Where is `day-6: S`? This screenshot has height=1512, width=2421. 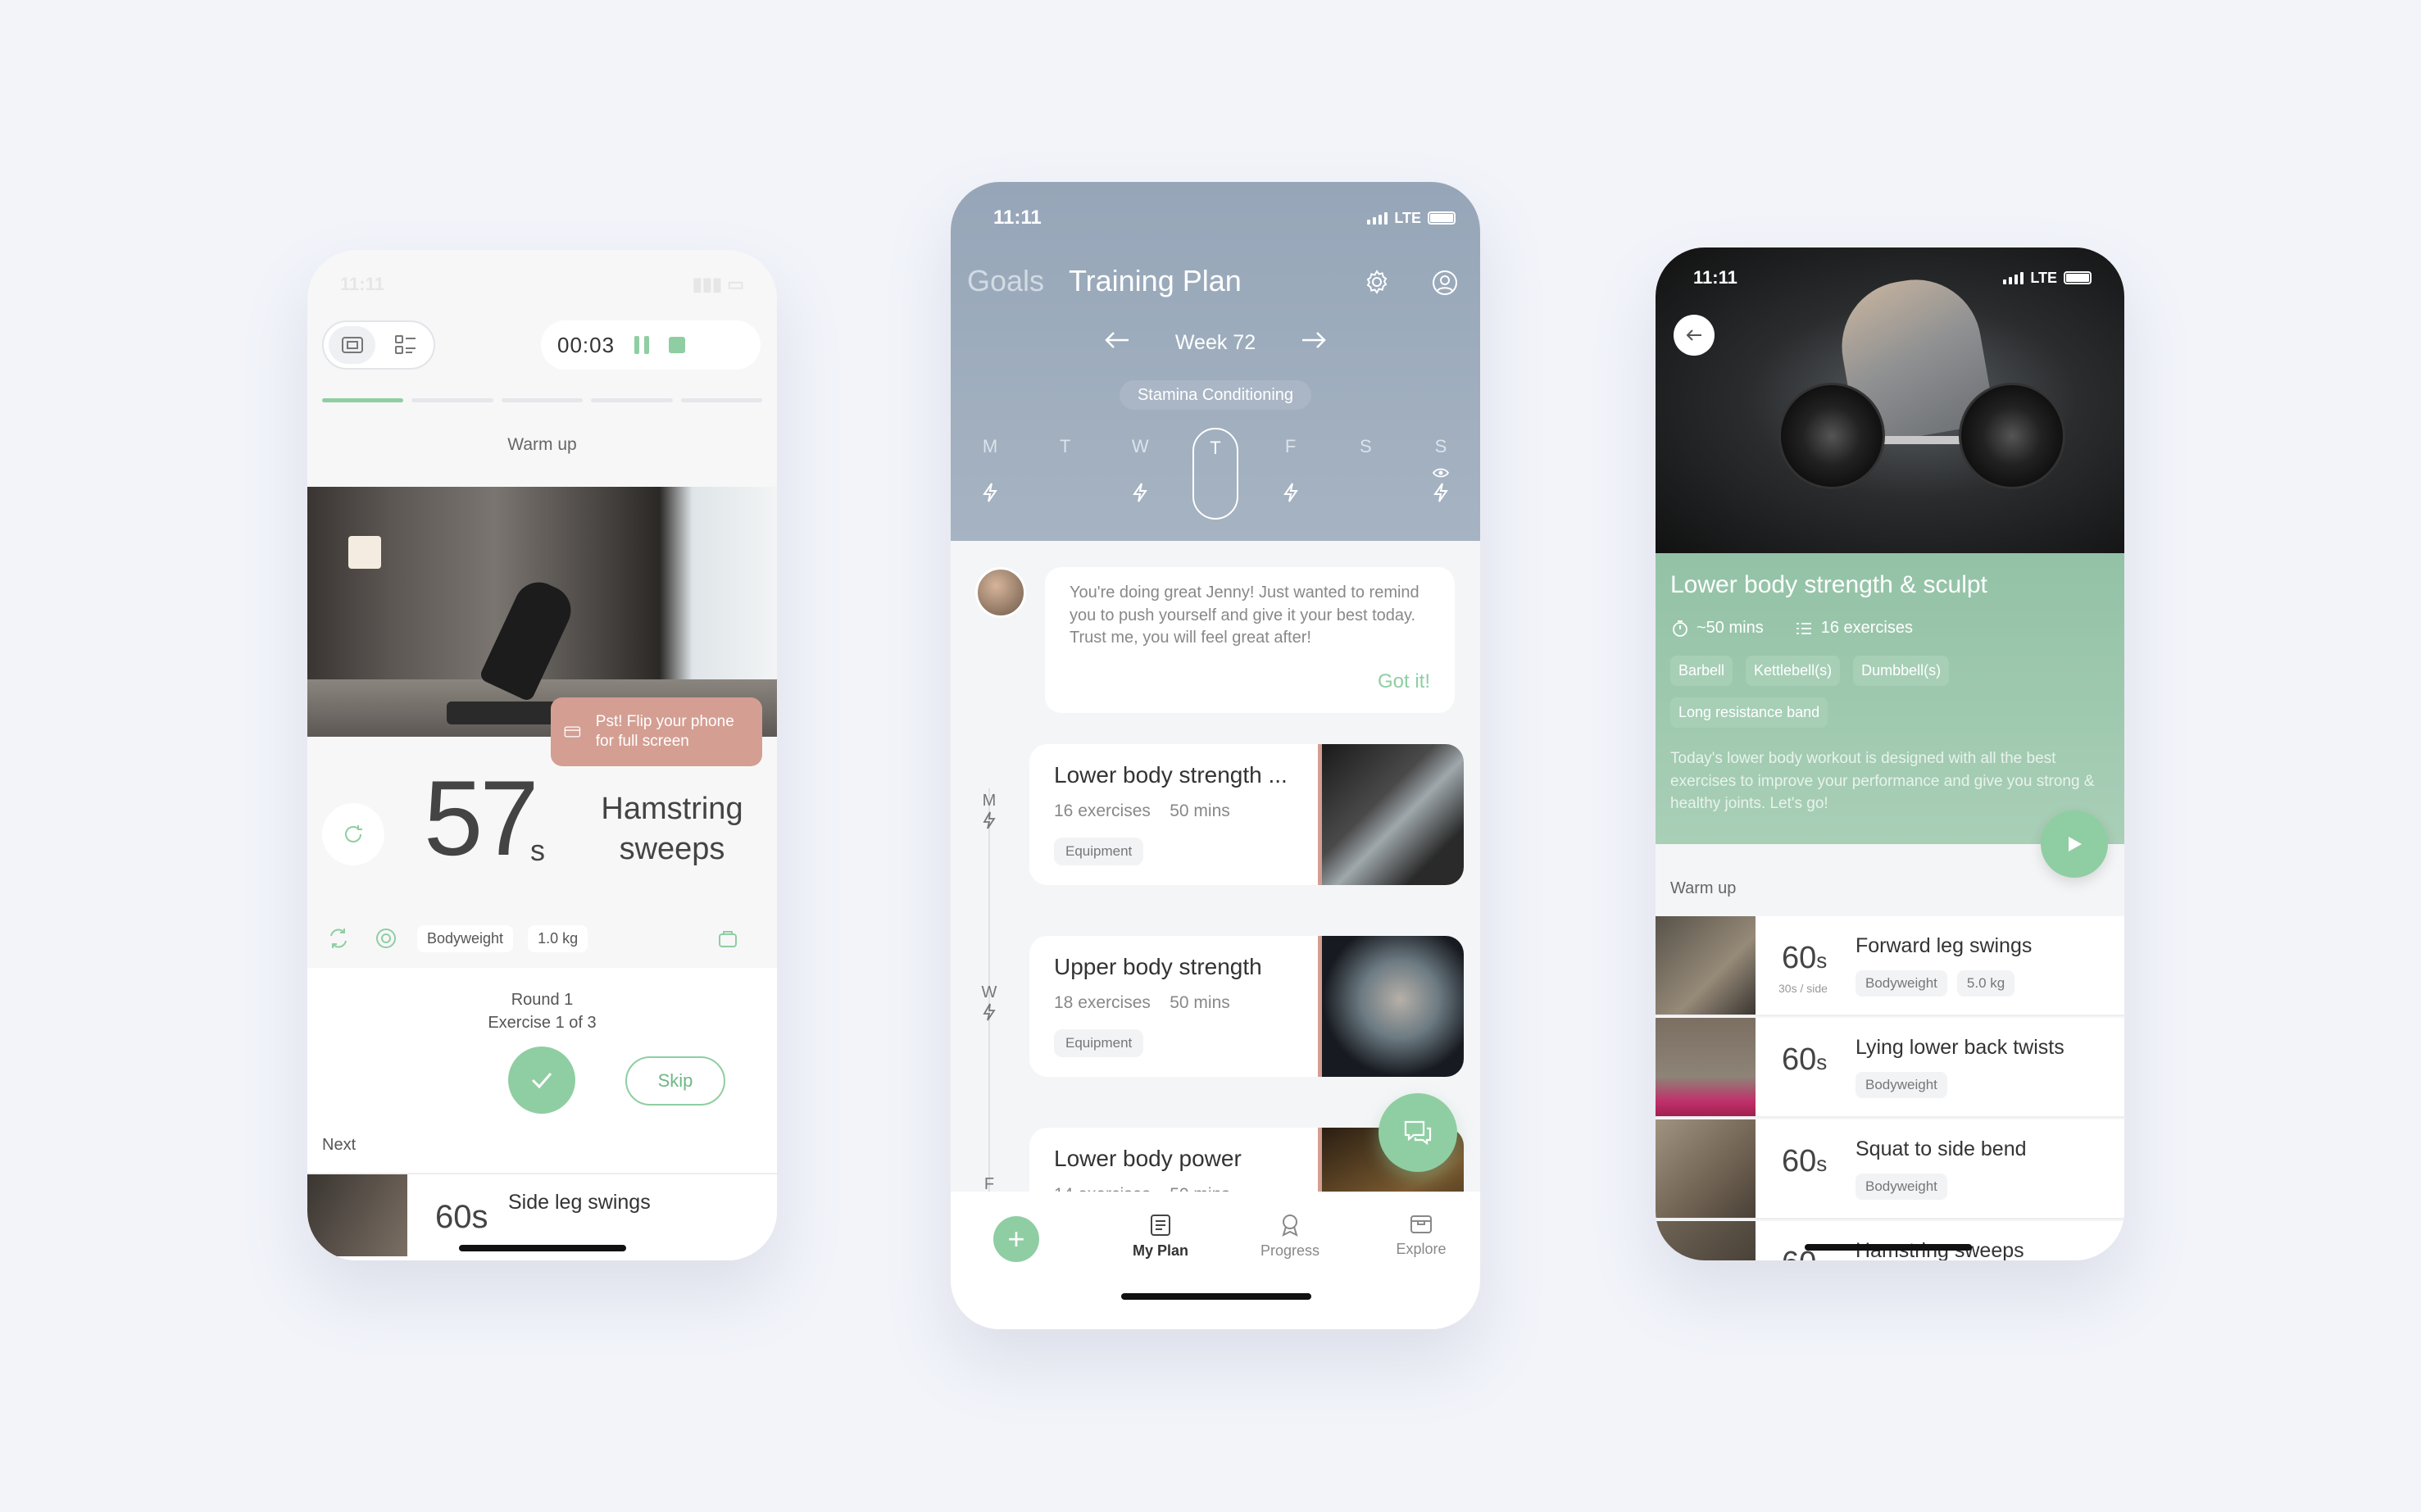 day-6: S is located at coordinates (1441, 474).